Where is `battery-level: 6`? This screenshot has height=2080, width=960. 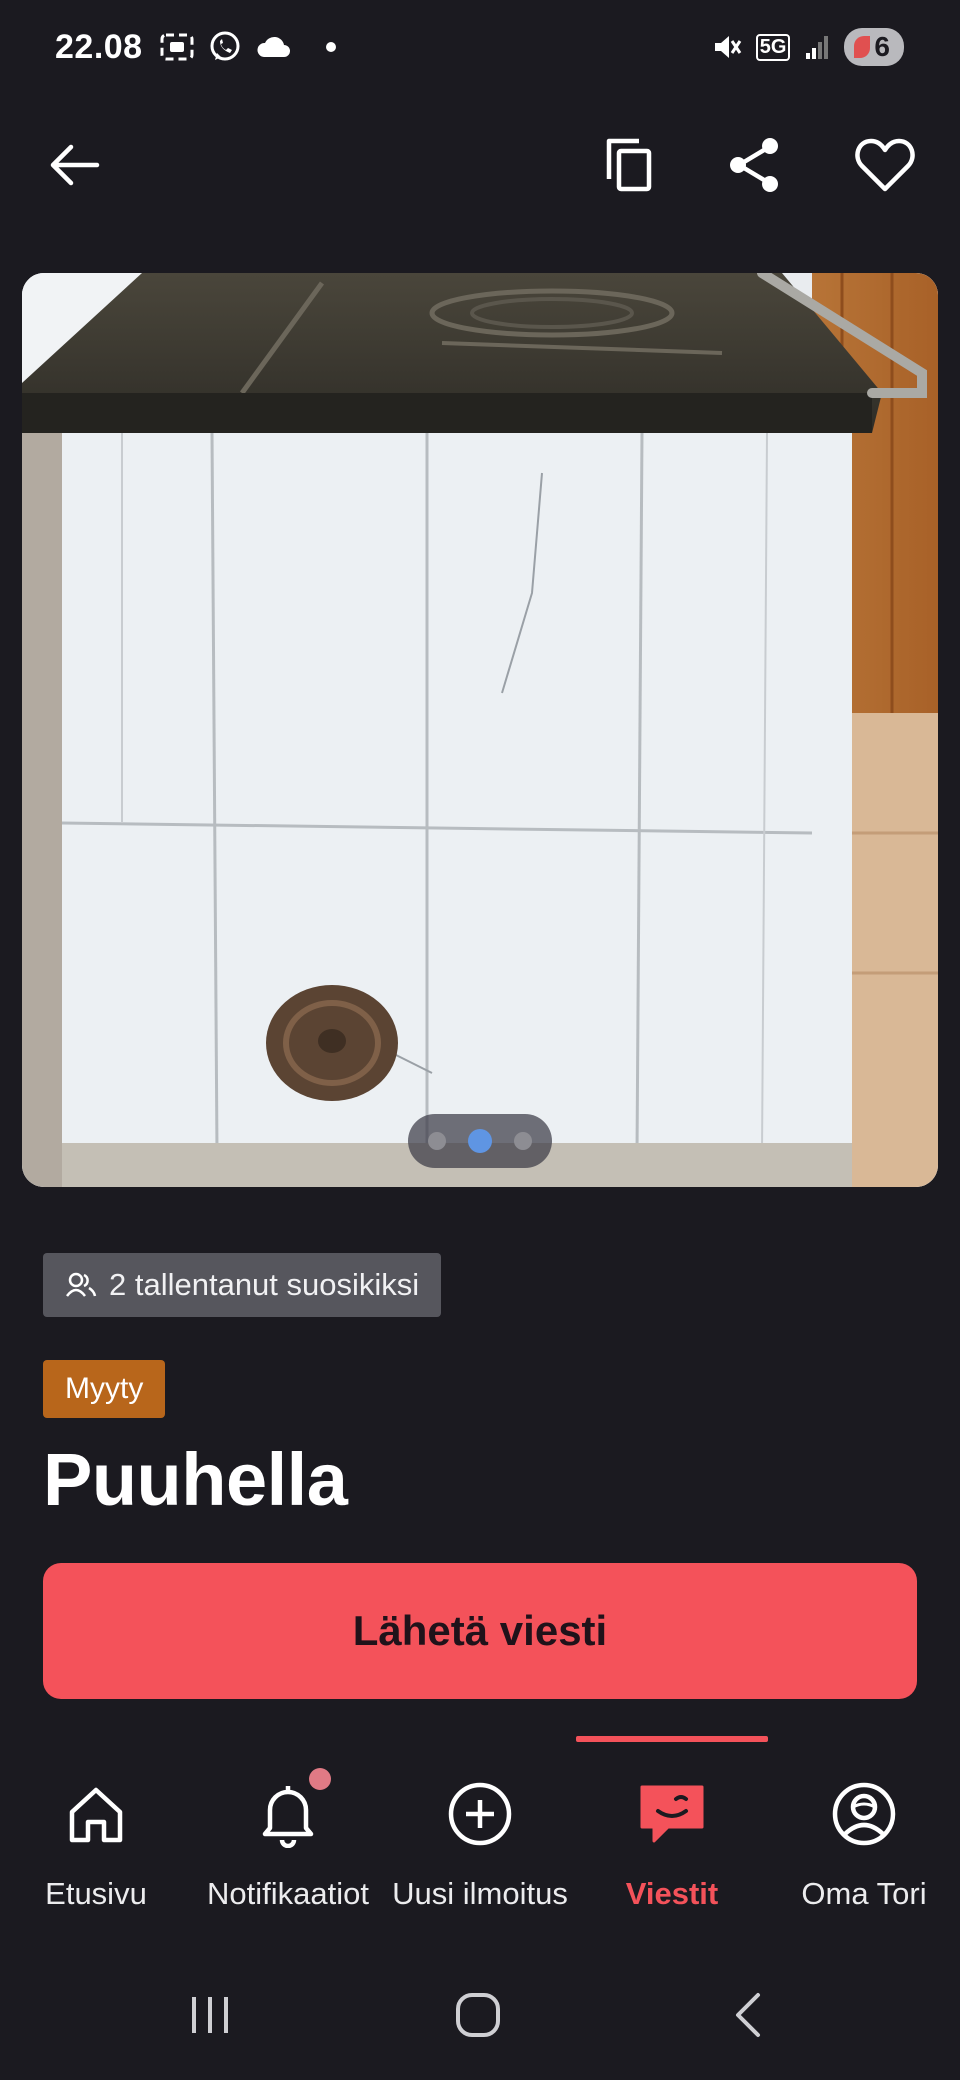
battery-level: 6 is located at coordinates (882, 46).